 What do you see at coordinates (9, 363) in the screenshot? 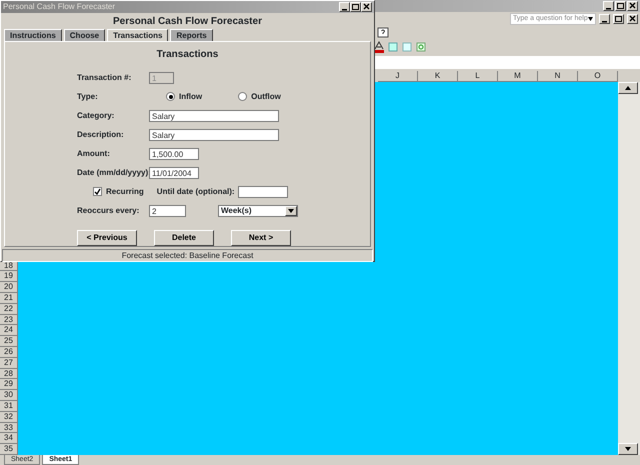
I see `row-header: 27` at bounding box center [9, 363].